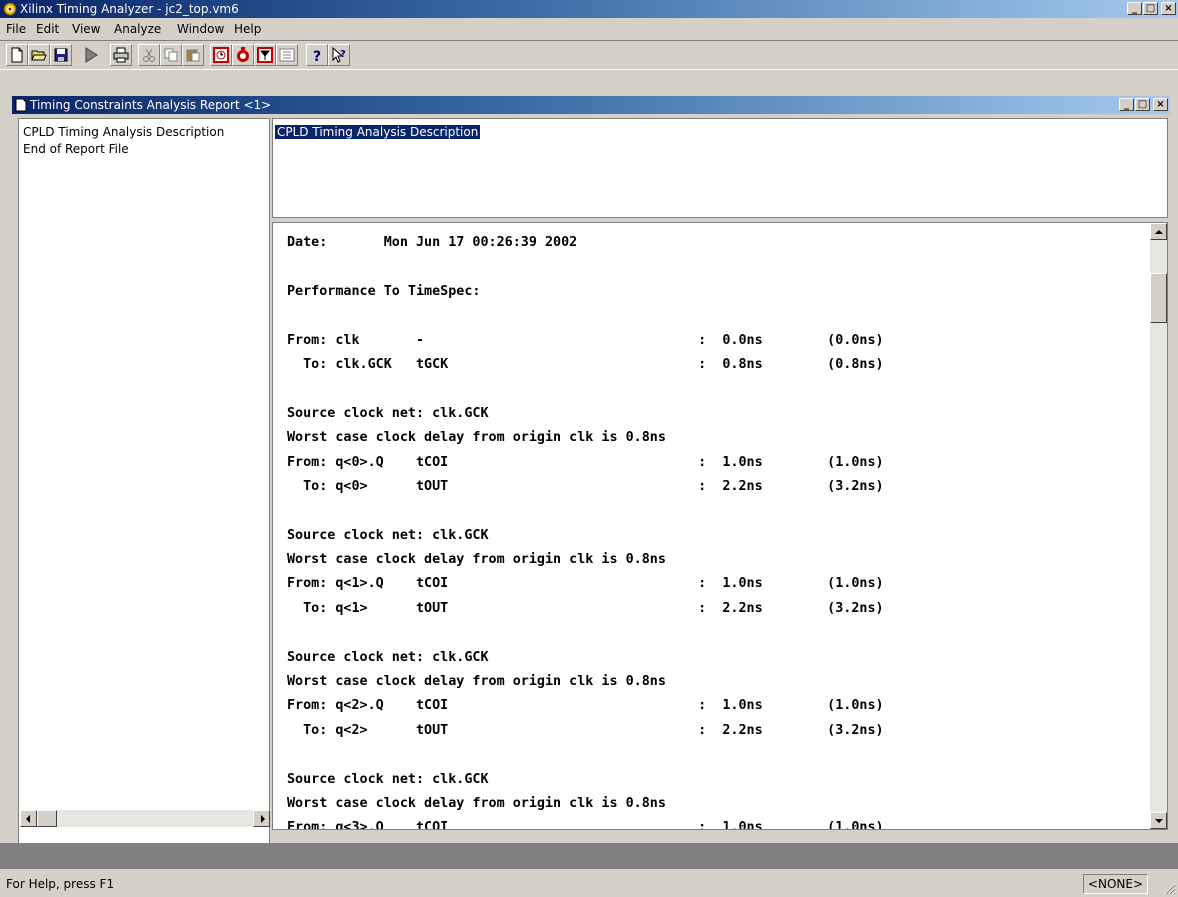 The image size is (1178, 897). Describe the element at coordinates (585, 706) in the screenshot. I see `report-line: From: q<2>.Q tCOI : 1.0ns (1.0ns)` at that location.